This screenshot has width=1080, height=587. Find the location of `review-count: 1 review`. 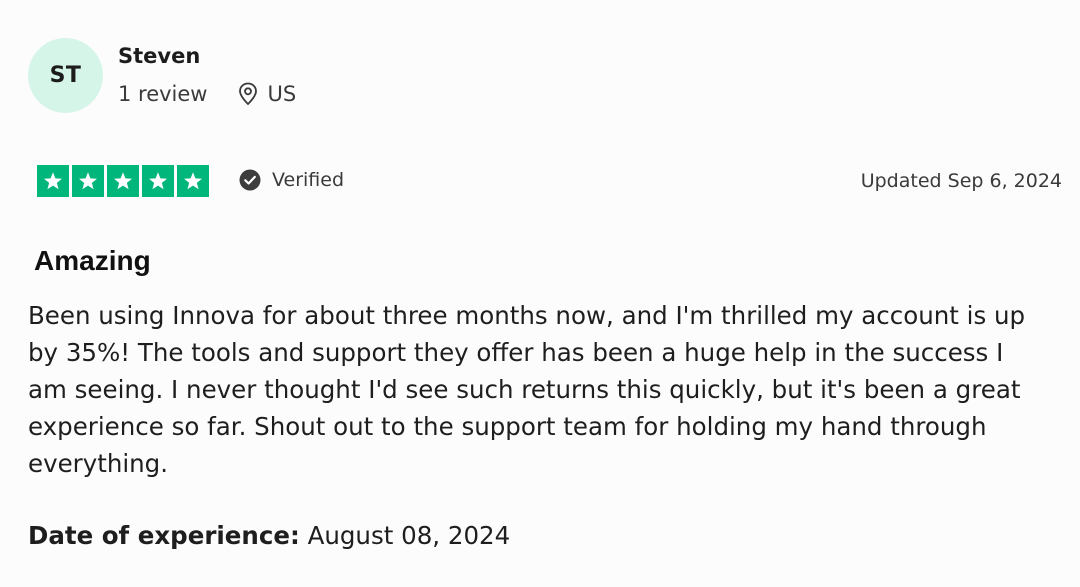

review-count: 1 review is located at coordinates (163, 94).